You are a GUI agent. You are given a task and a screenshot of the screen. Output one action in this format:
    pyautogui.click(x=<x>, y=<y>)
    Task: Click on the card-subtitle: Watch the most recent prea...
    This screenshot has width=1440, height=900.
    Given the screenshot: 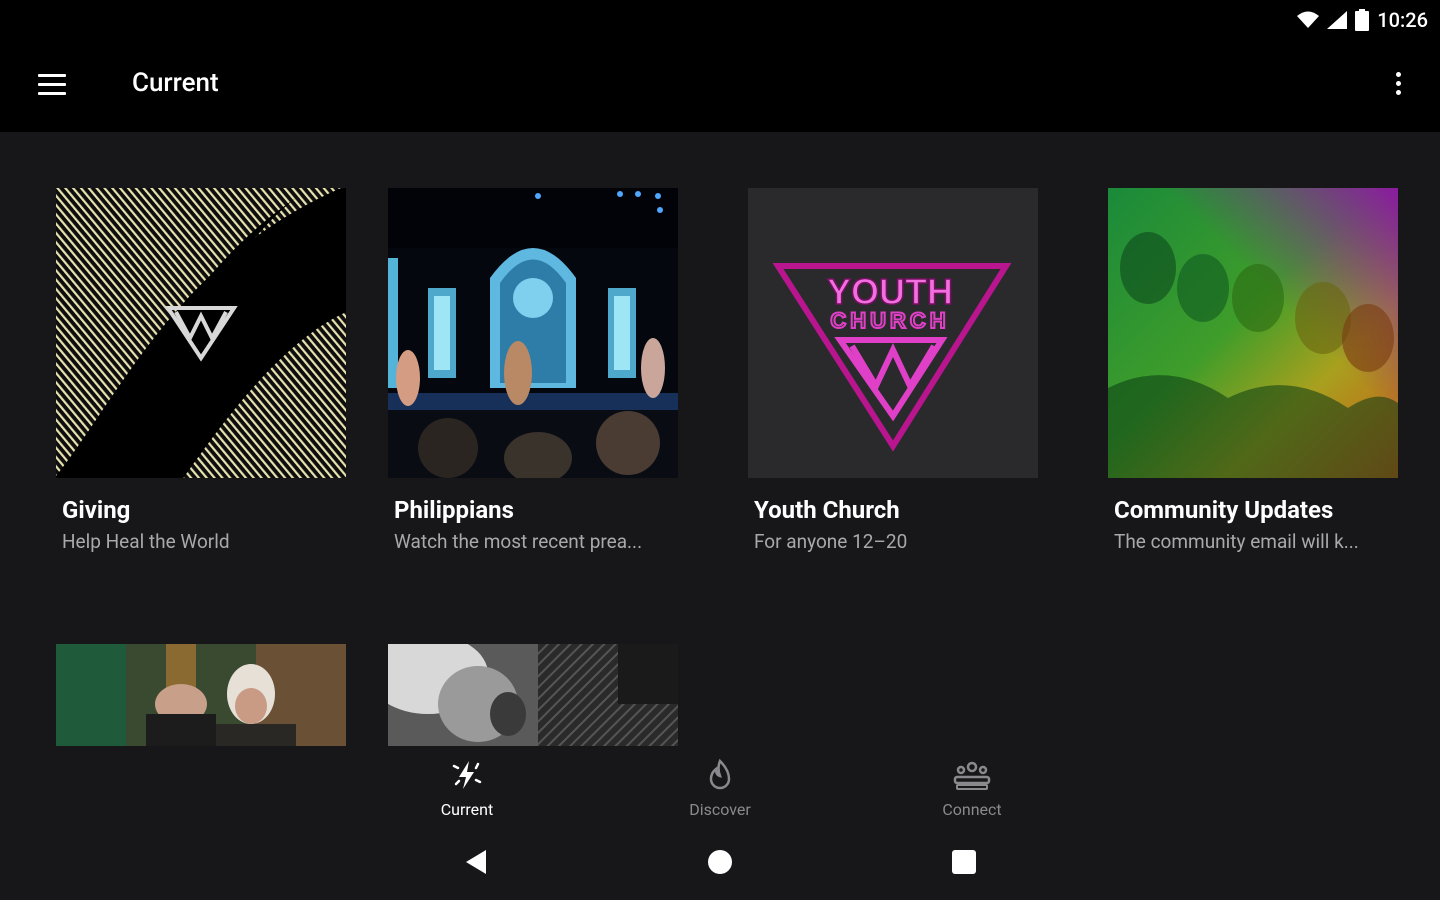 What is the action you would take?
    pyautogui.click(x=518, y=541)
    